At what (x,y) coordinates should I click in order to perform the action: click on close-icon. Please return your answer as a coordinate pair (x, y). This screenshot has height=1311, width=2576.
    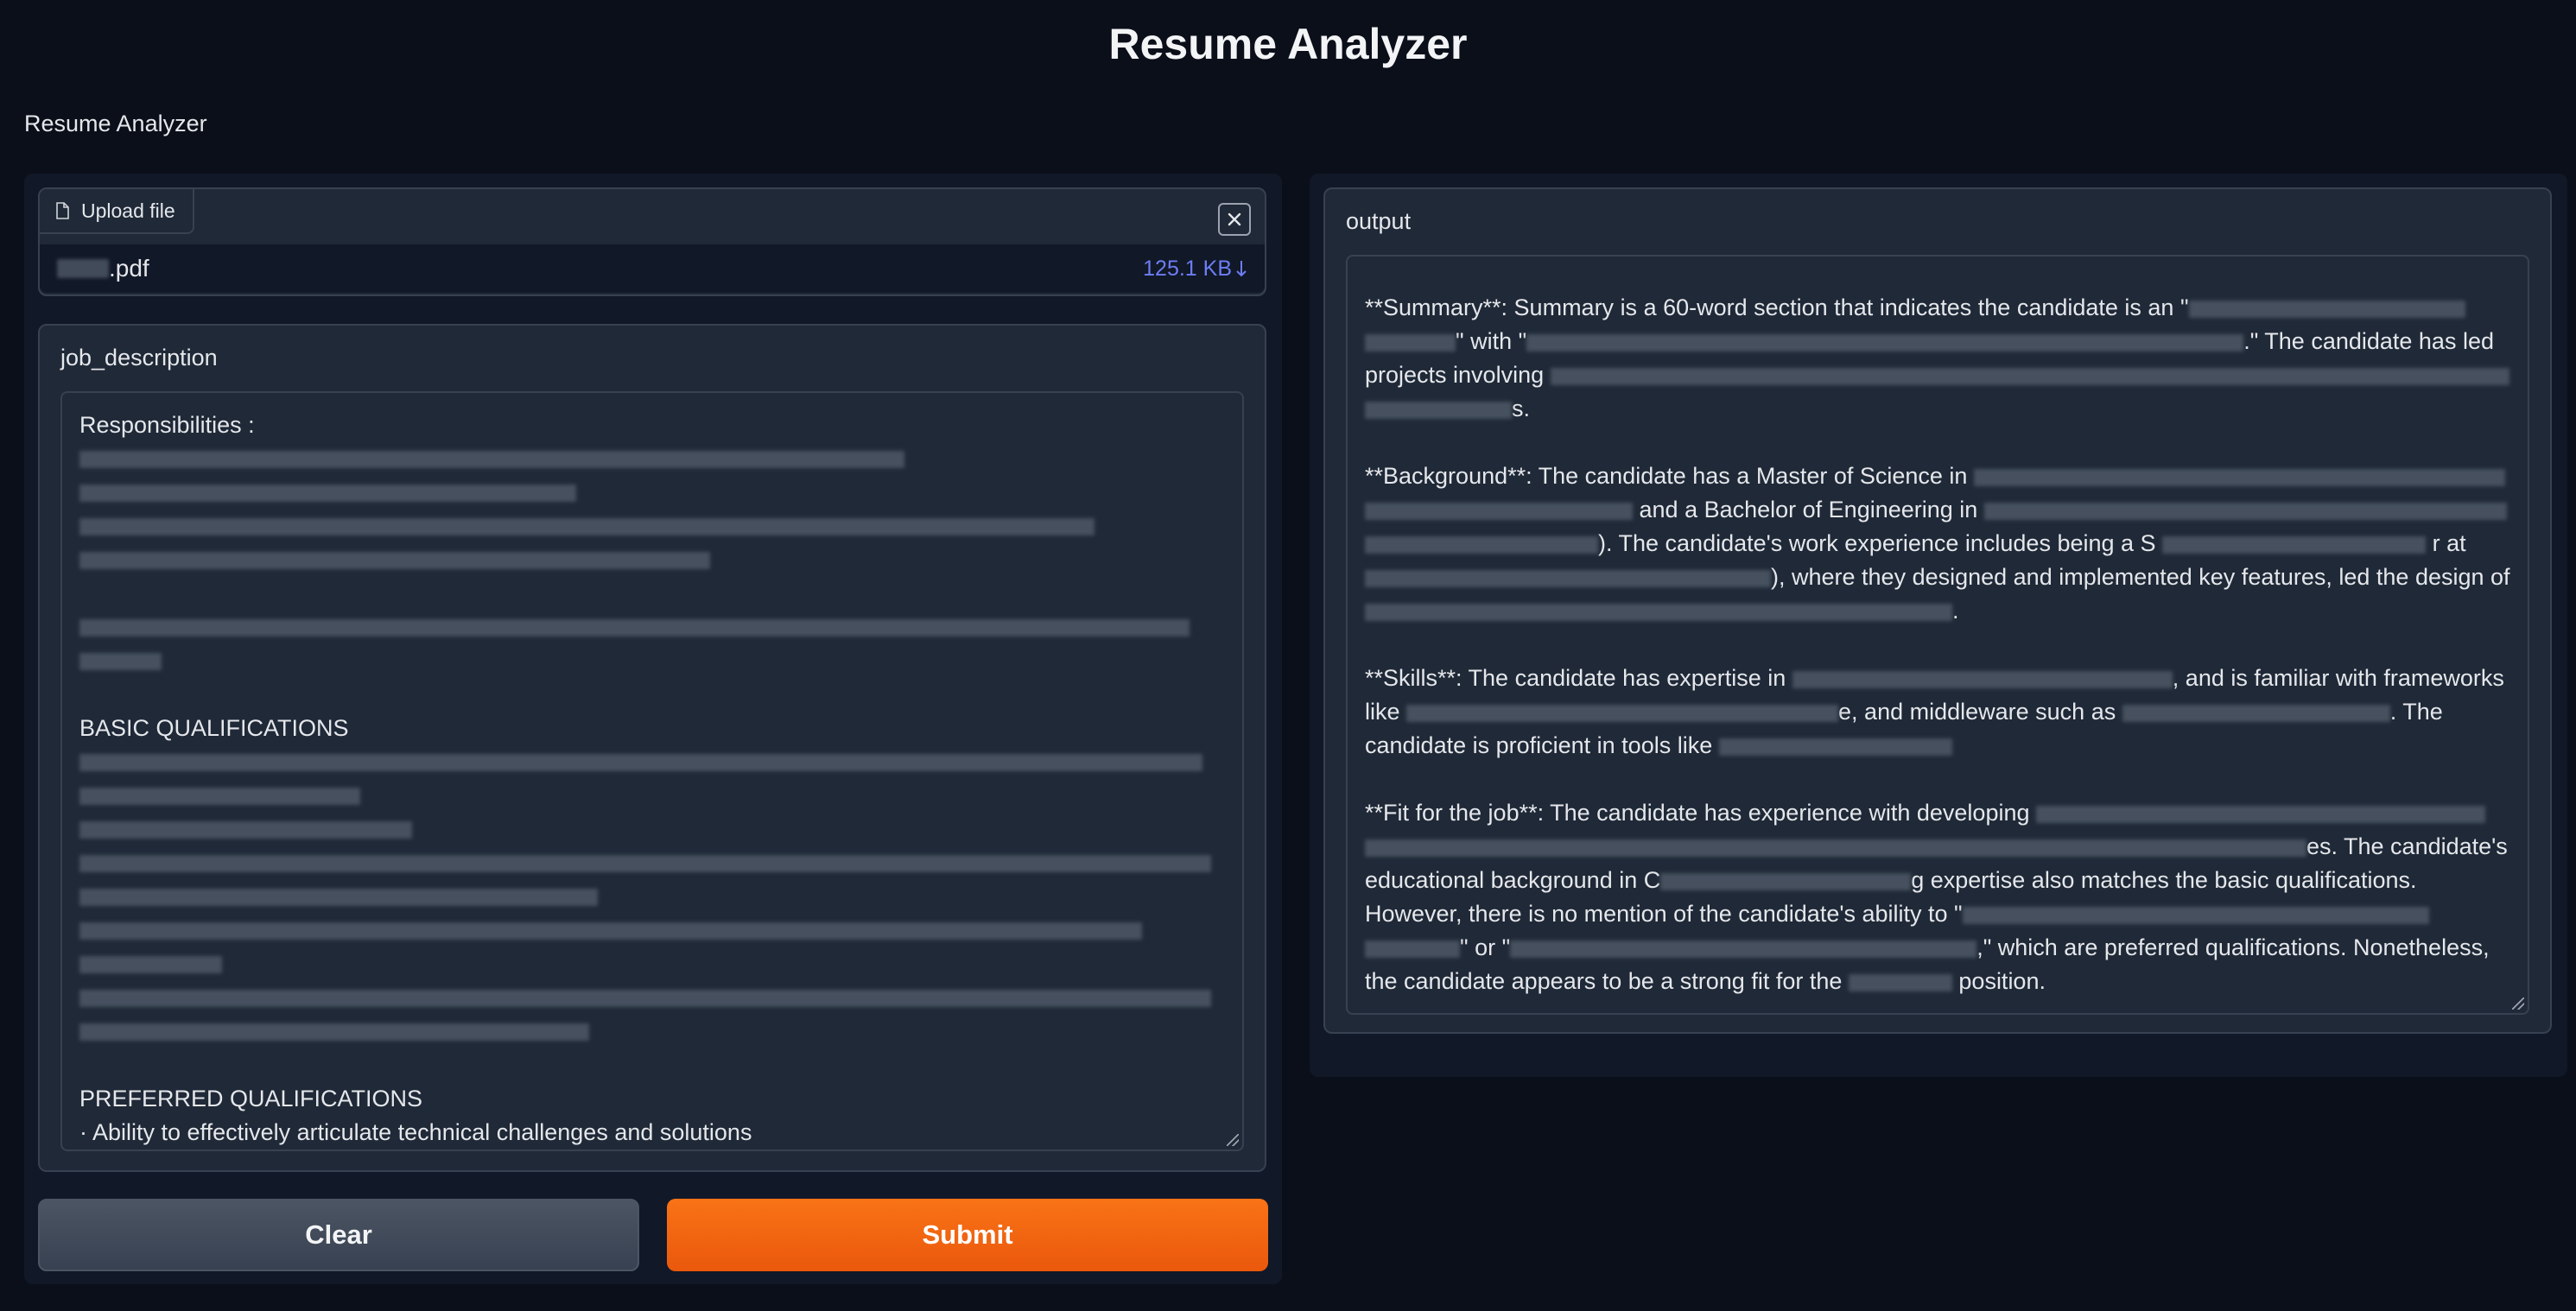
    Looking at the image, I should click on (1234, 219).